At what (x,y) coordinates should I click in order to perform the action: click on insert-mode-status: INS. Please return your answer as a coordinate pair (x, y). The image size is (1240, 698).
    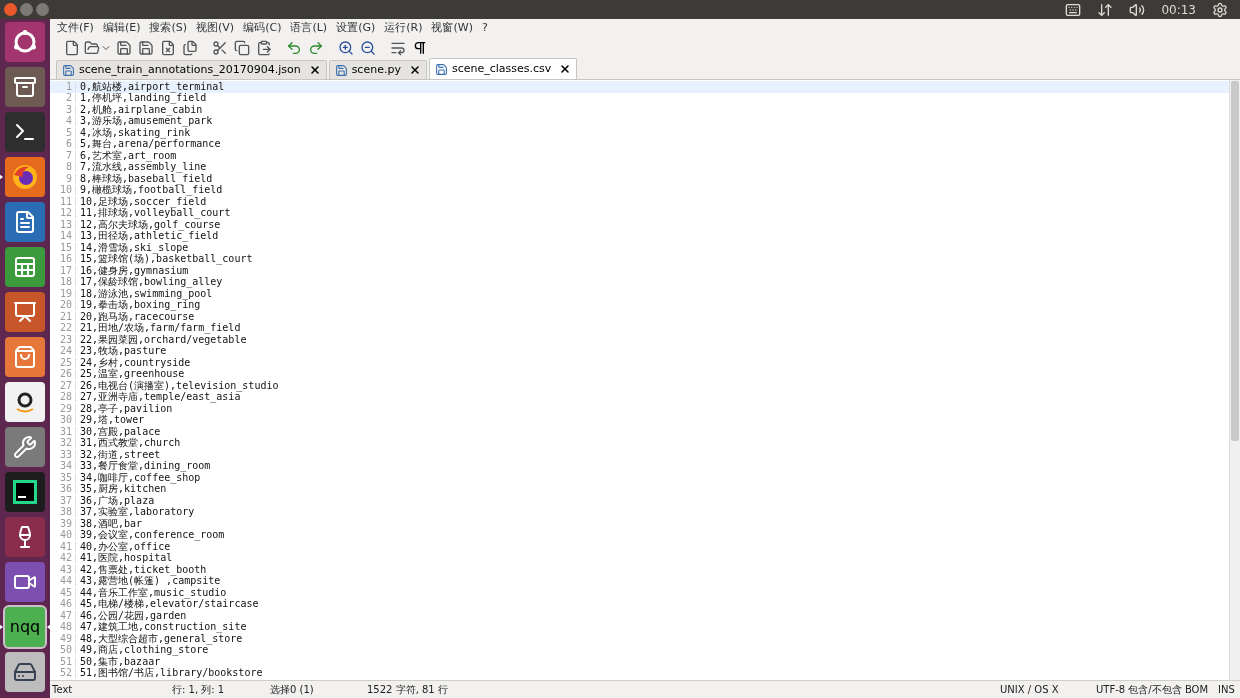
    Looking at the image, I should click on (1227, 690).